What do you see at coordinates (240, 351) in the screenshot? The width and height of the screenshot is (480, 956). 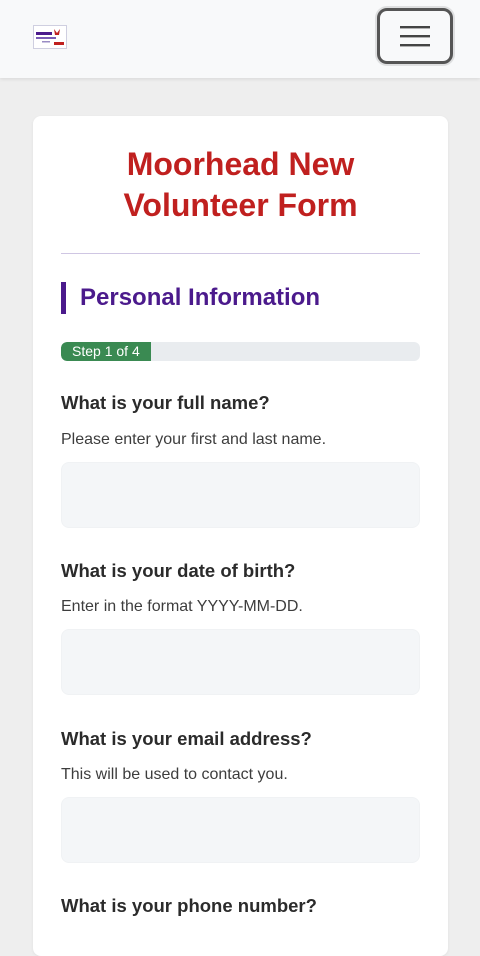 I see `progress-bar: Step 1 of 4` at bounding box center [240, 351].